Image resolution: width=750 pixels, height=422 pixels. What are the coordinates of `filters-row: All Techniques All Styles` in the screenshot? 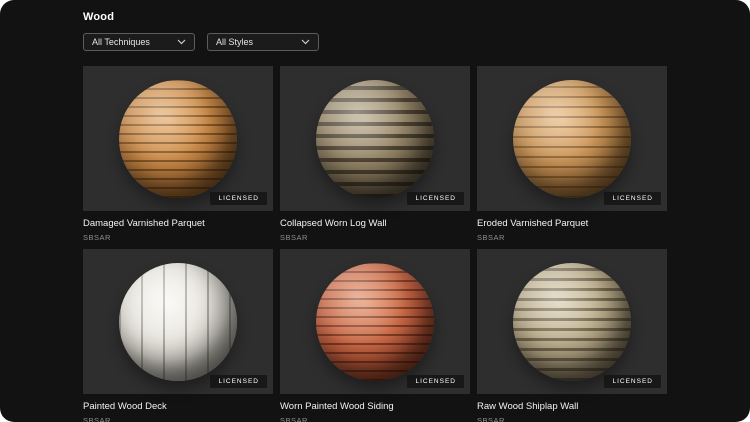 It's located at (416, 42).